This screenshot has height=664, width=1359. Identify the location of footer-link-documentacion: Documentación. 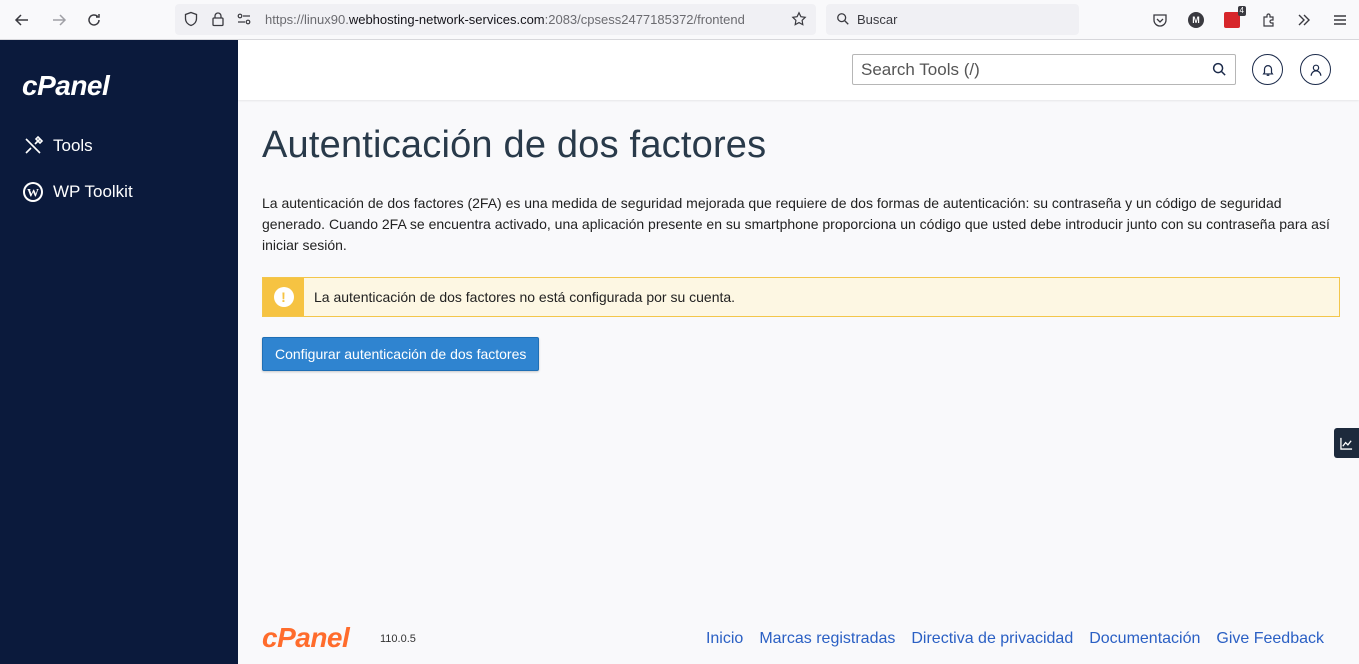
(1144, 639).